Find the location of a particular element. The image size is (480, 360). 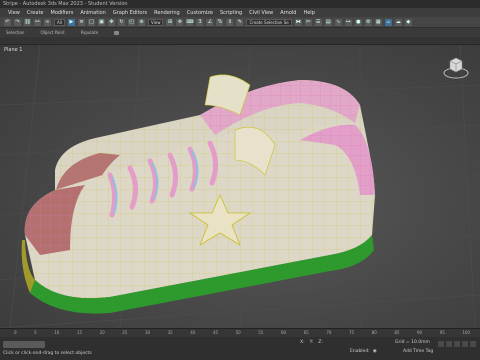

align-icon: ⊨ is located at coordinates (308, 22).